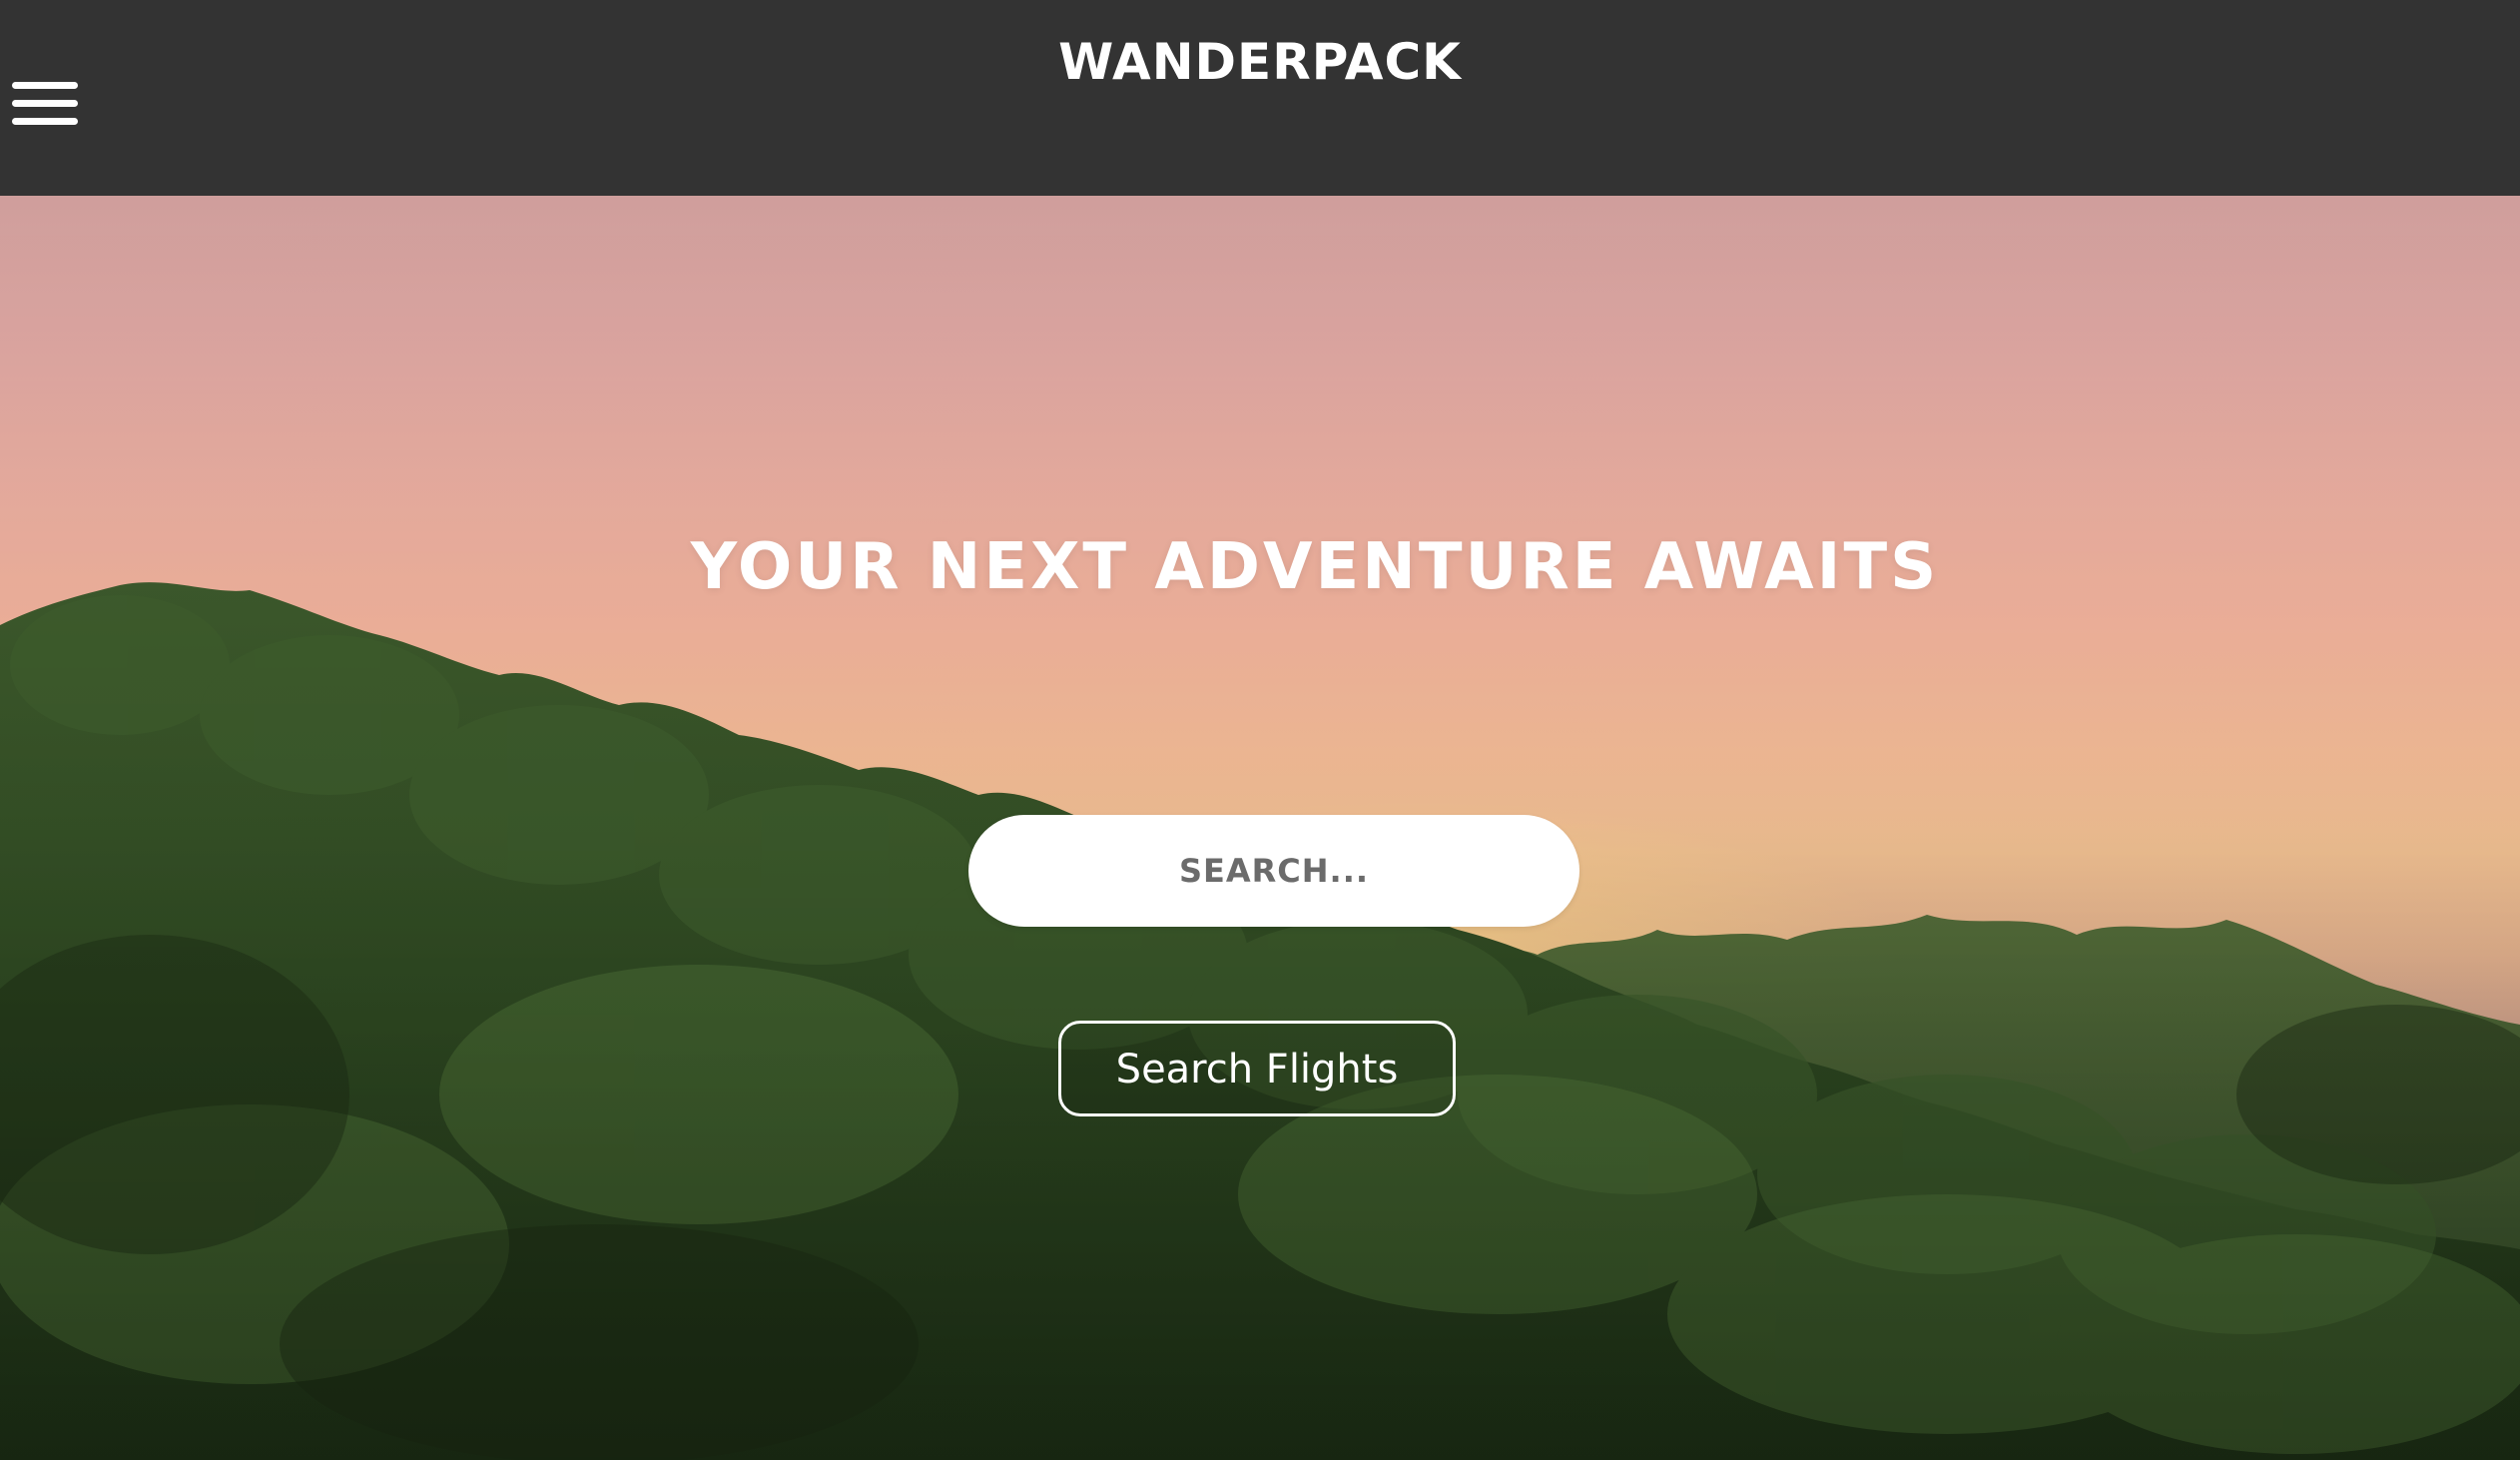 The height and width of the screenshot is (1460, 2520). Describe the element at coordinates (1260, 62) in the screenshot. I see `brand-logo: WANDERPACK` at that location.